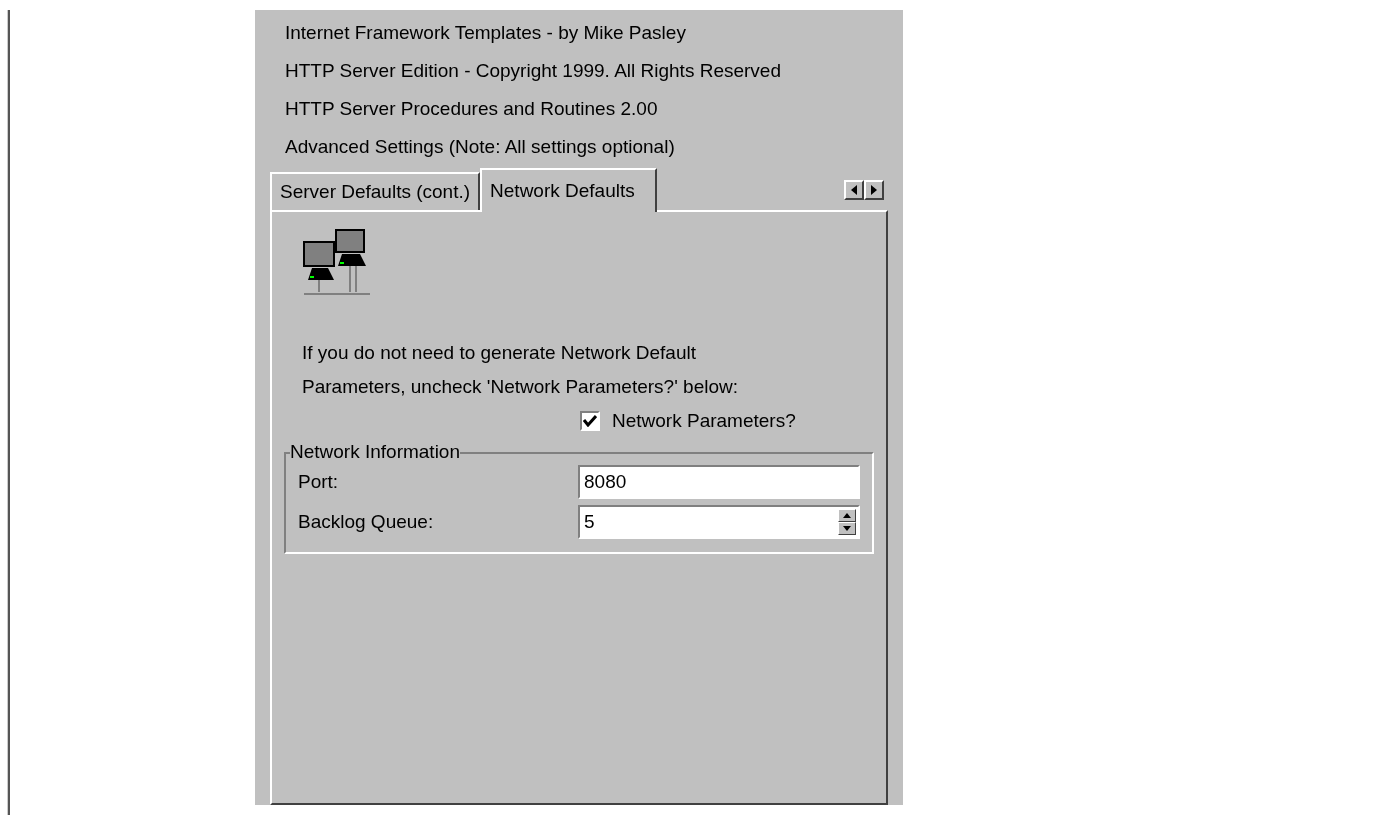  I want to click on tab: Server Defaults (cont.), so click(375, 190).